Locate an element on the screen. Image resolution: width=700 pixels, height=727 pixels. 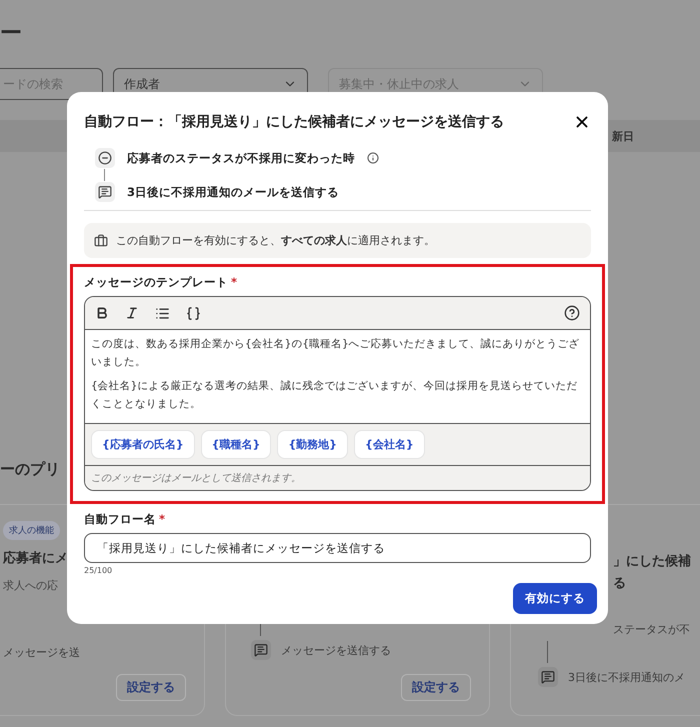
card-description: 求人への応 is located at coordinates (31, 585).